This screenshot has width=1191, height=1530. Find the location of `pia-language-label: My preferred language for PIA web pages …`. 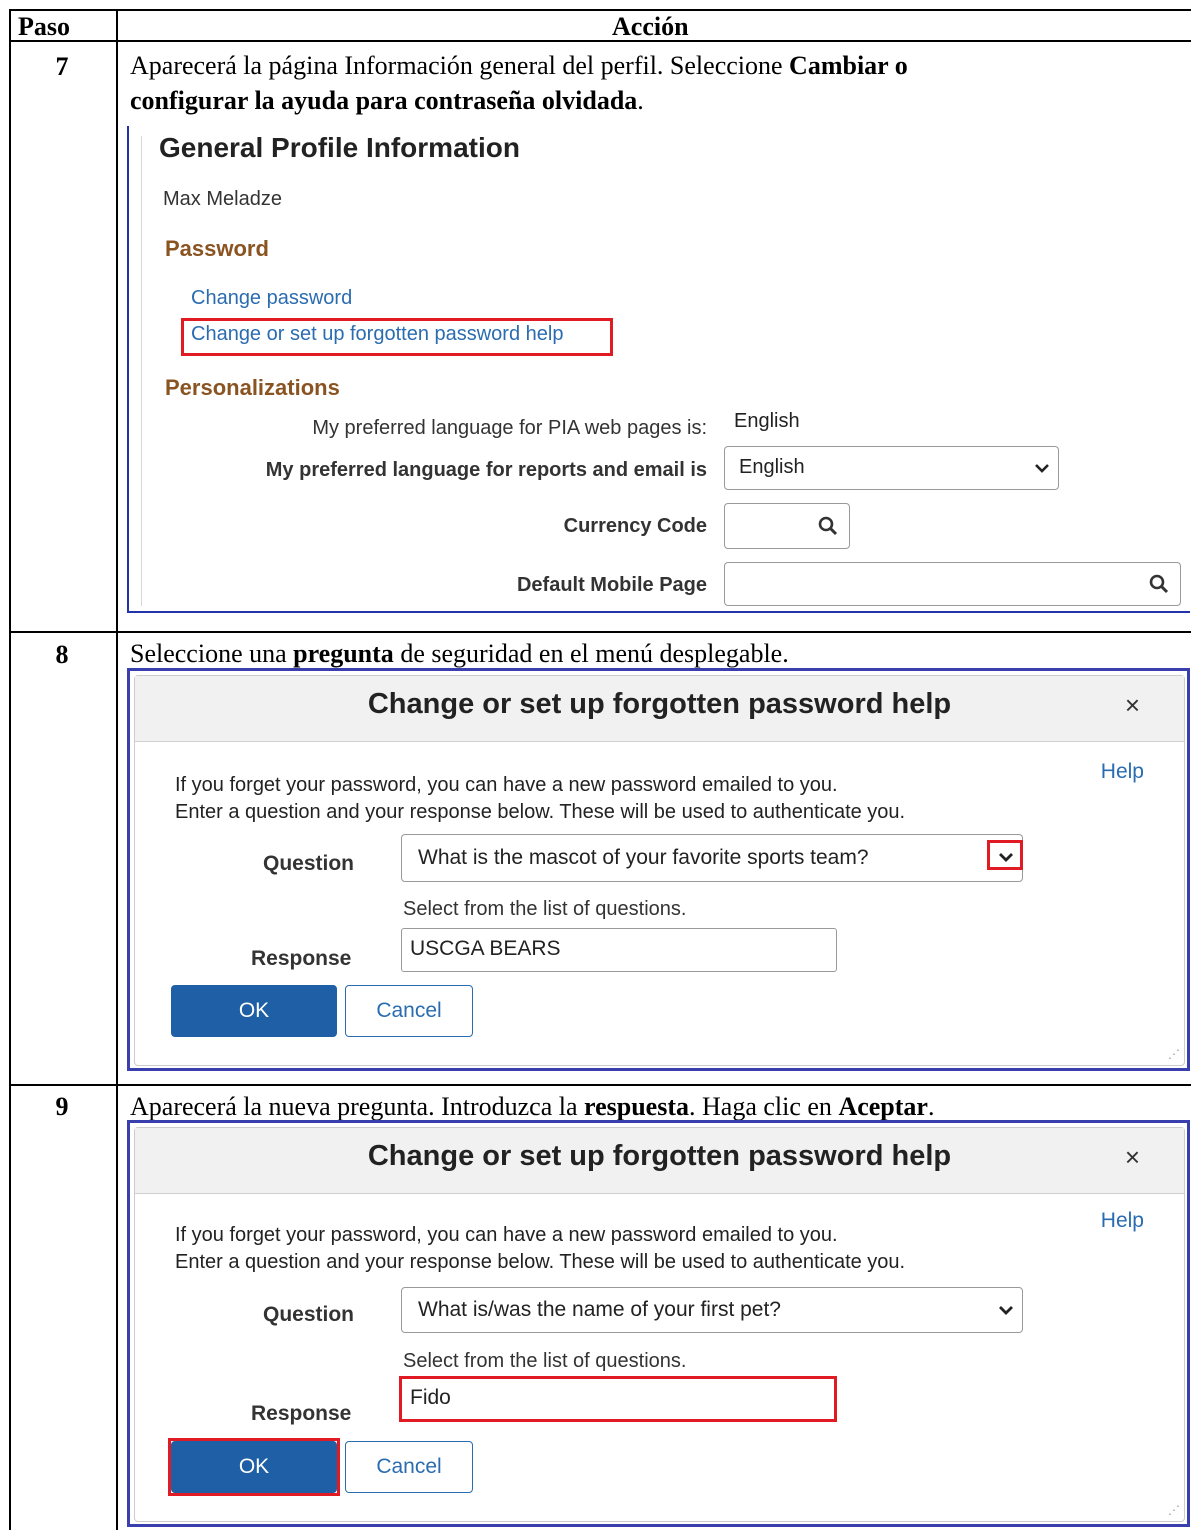

pia-language-label: My preferred language for PIA web pages … is located at coordinates (509, 428).